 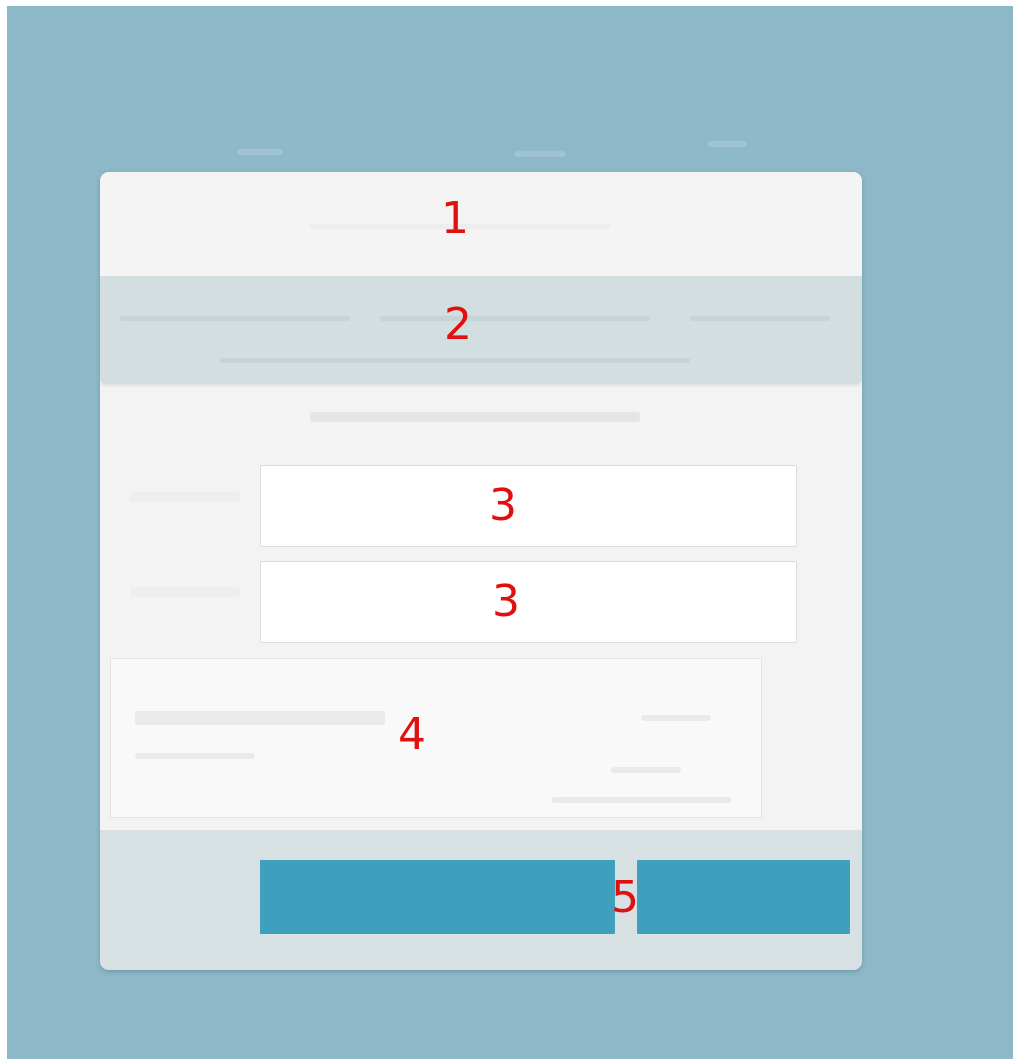 I want to click on dialog-footer, so click(x=481, y=900).